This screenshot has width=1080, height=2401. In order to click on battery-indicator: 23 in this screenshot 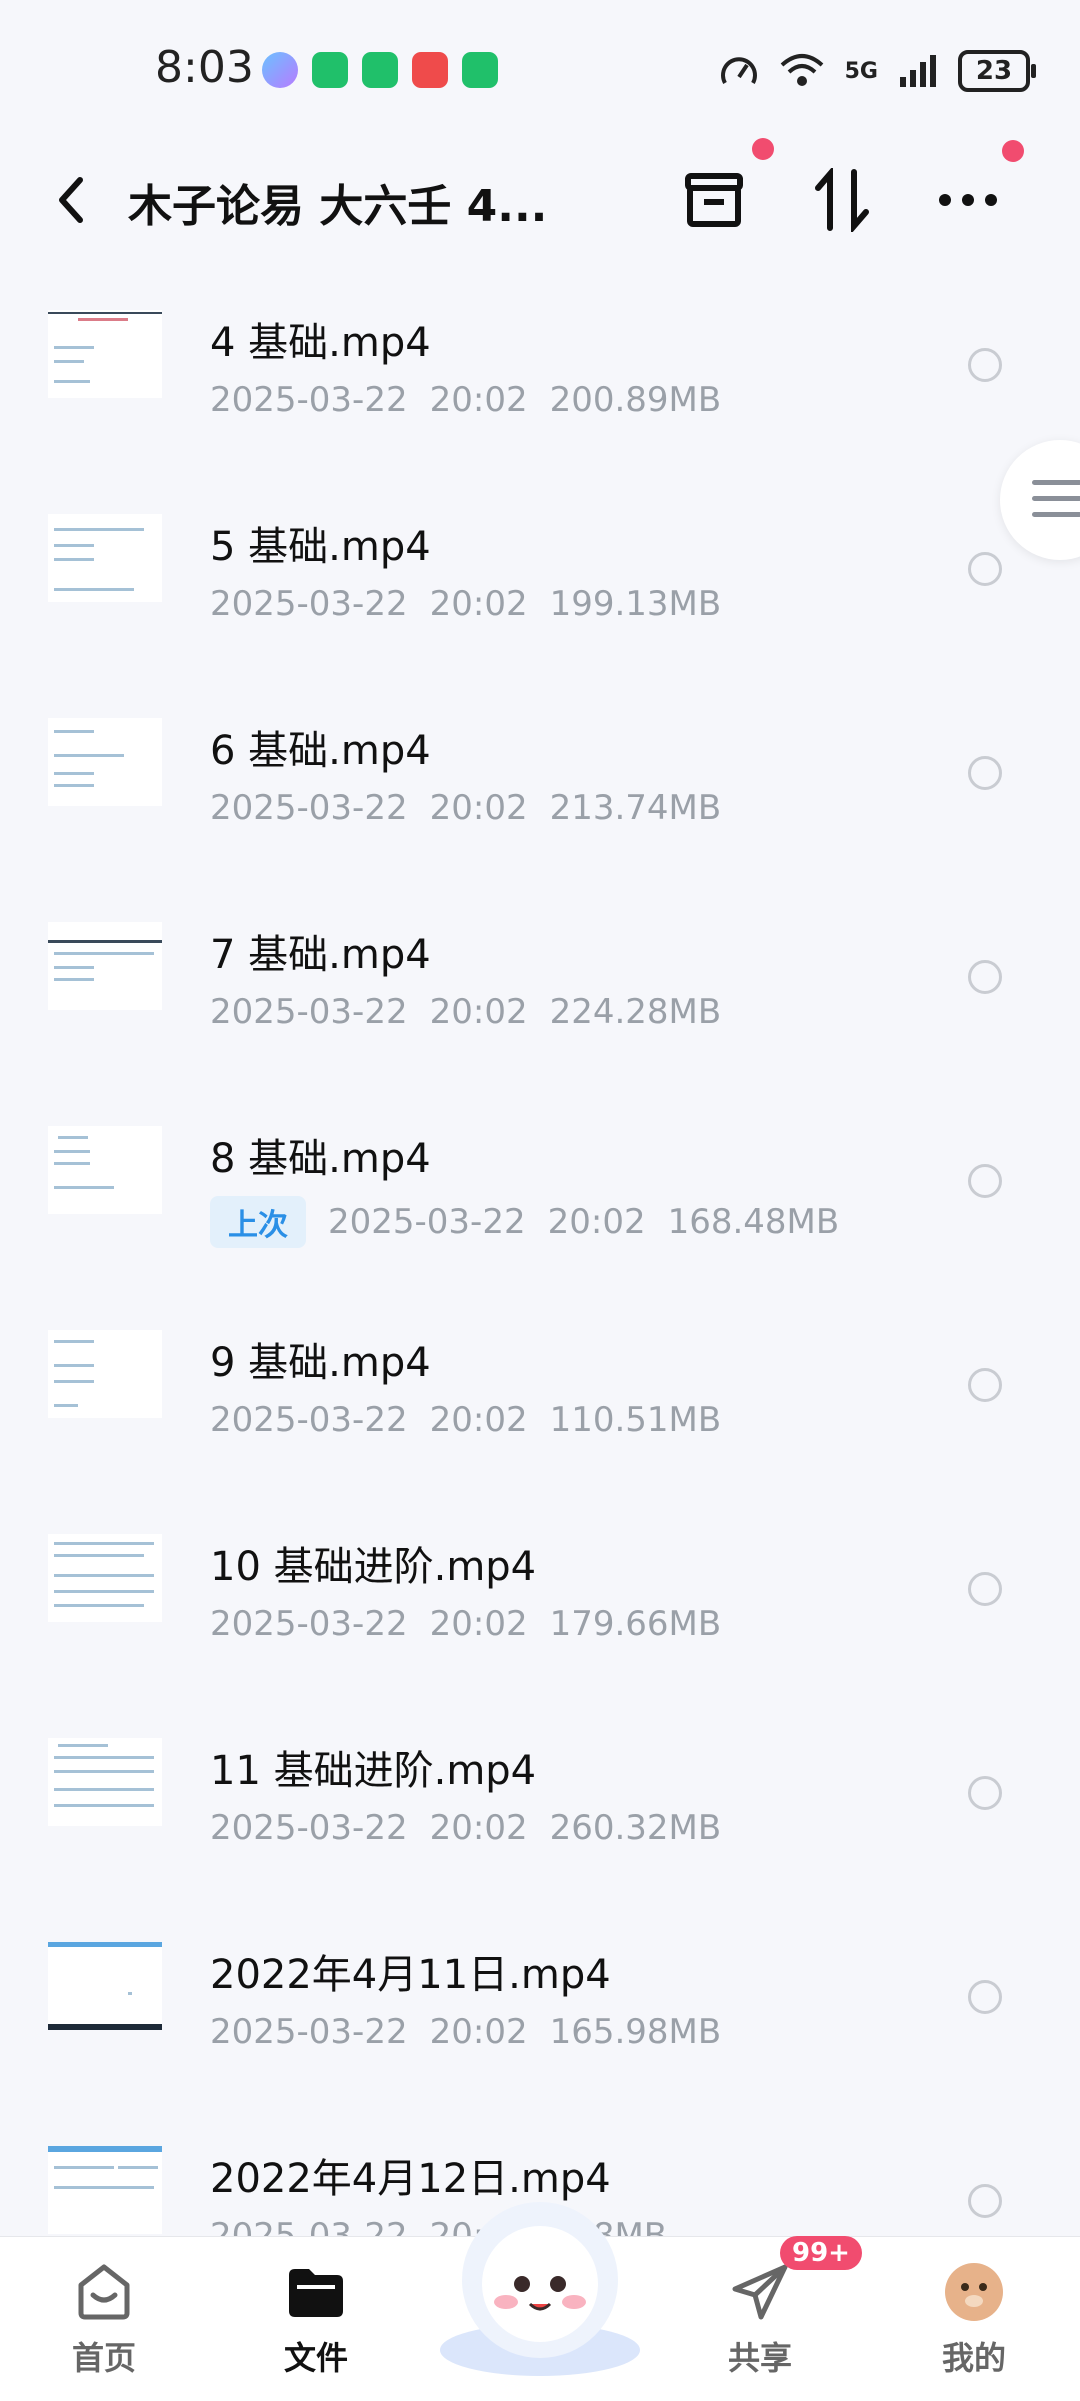, I will do `click(997, 71)`.